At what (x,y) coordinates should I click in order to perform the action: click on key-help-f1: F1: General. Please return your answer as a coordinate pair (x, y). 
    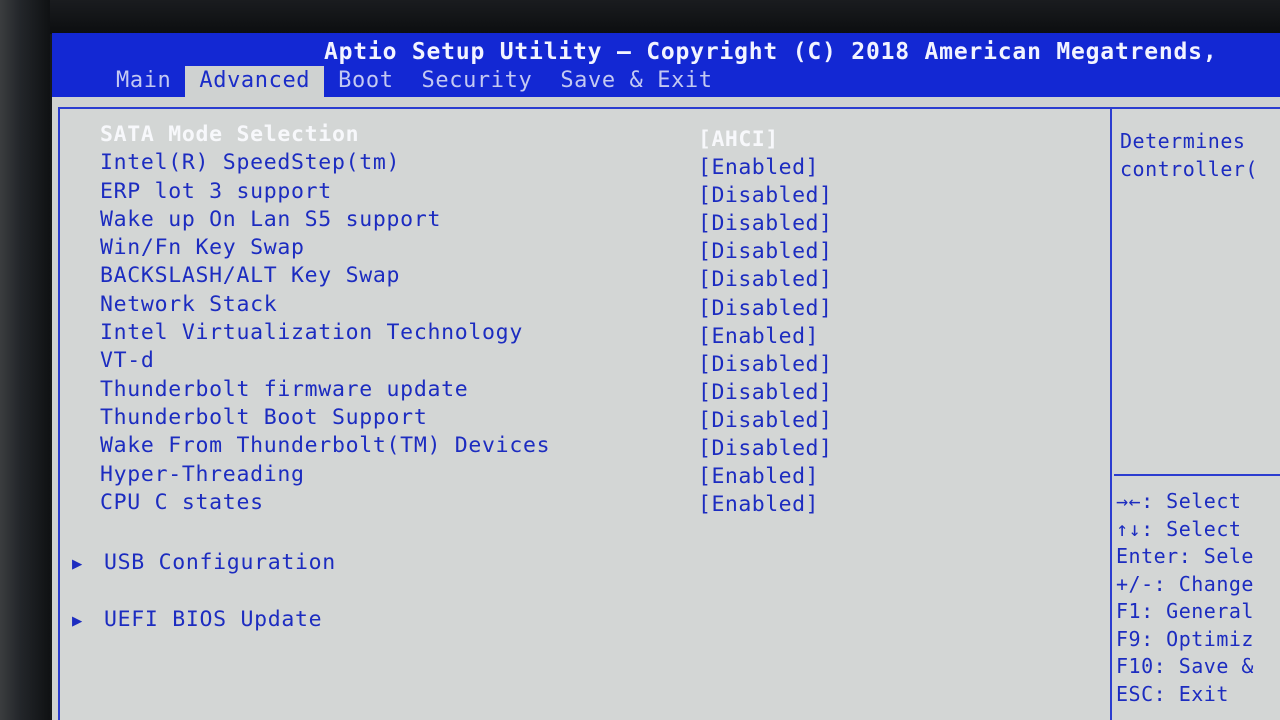
    Looking at the image, I should click on (1185, 611).